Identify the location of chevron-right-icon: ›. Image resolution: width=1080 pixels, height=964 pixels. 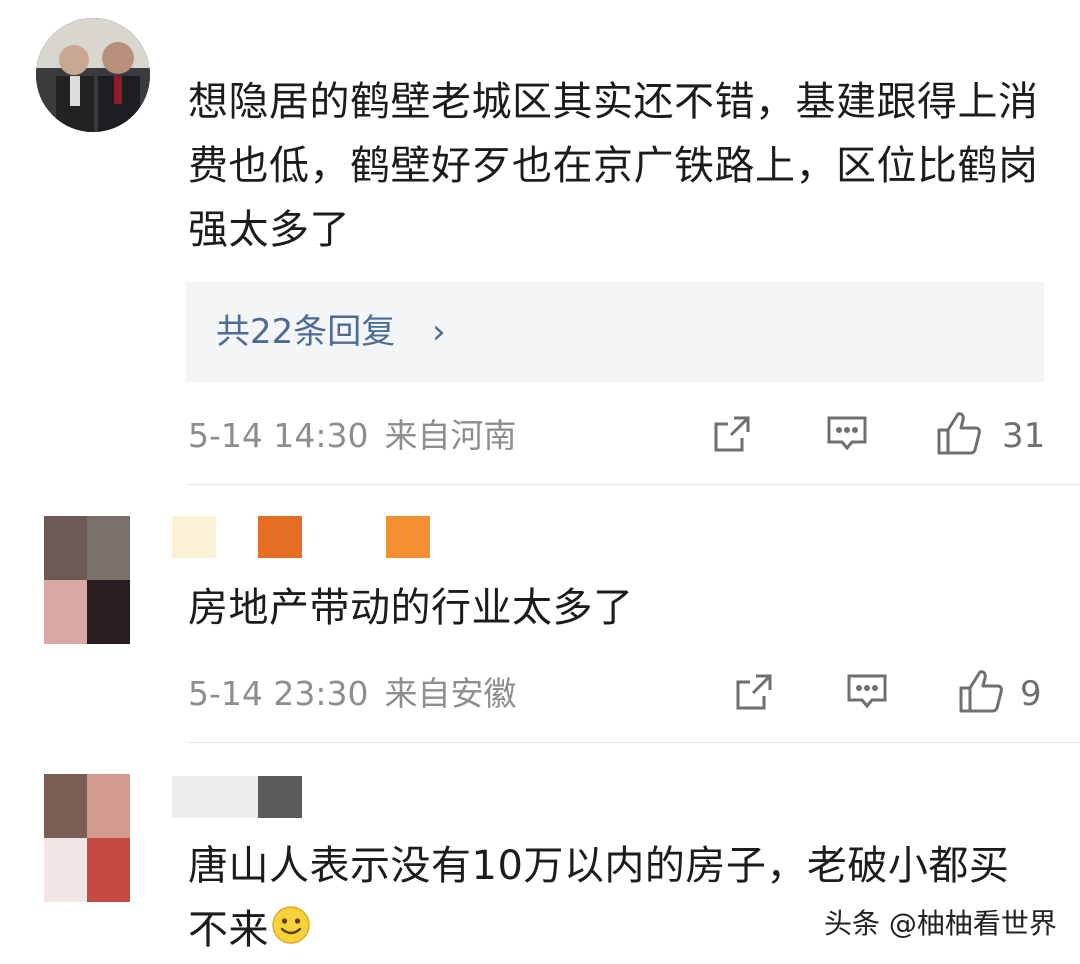
(439, 332).